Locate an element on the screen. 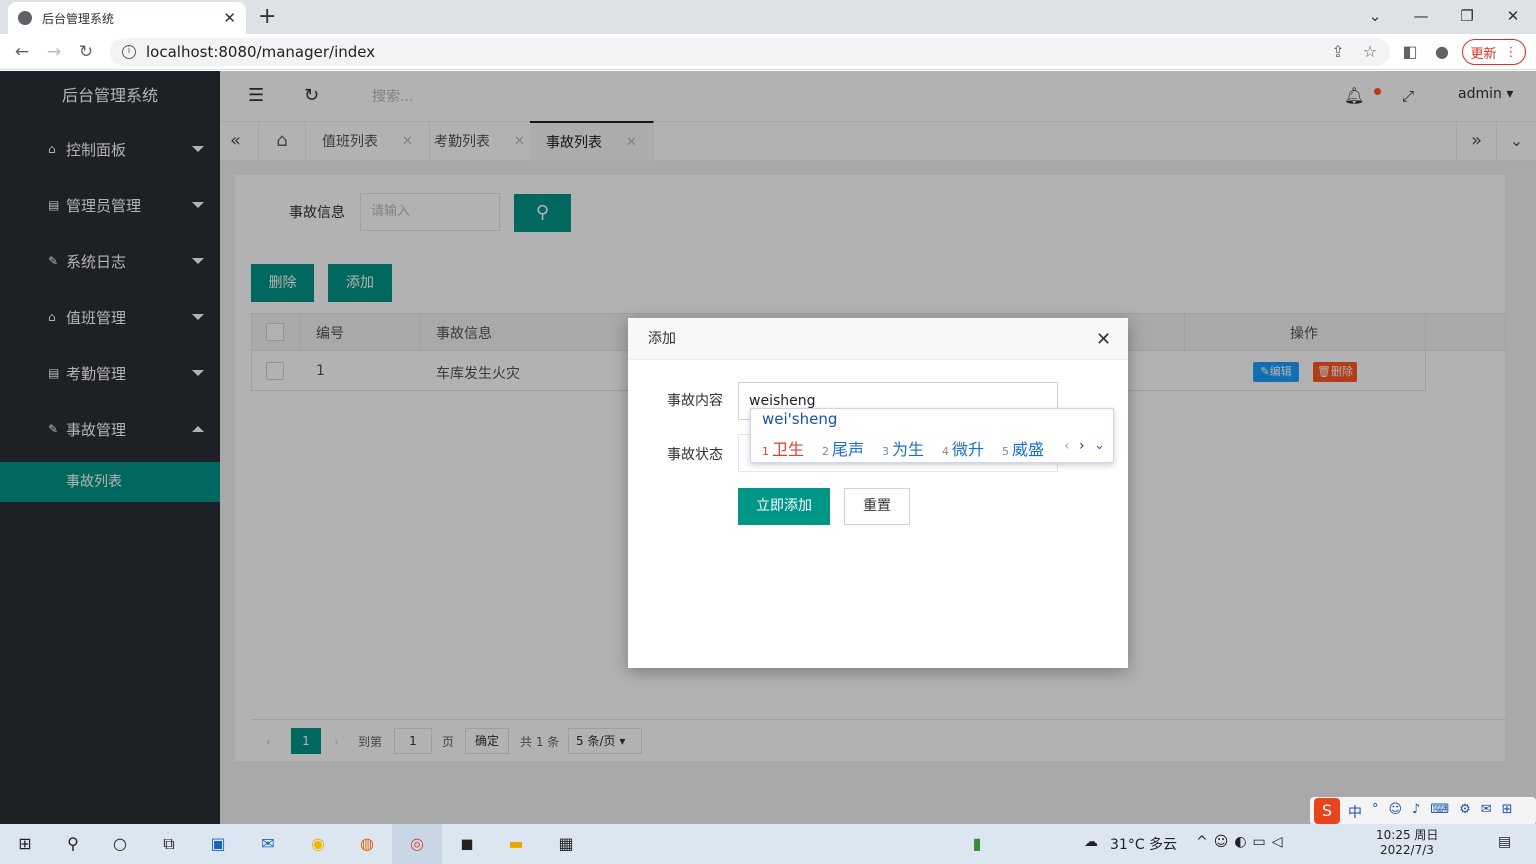 This screenshot has height=864, width=1536. candidate-number: 2 is located at coordinates (825, 451).